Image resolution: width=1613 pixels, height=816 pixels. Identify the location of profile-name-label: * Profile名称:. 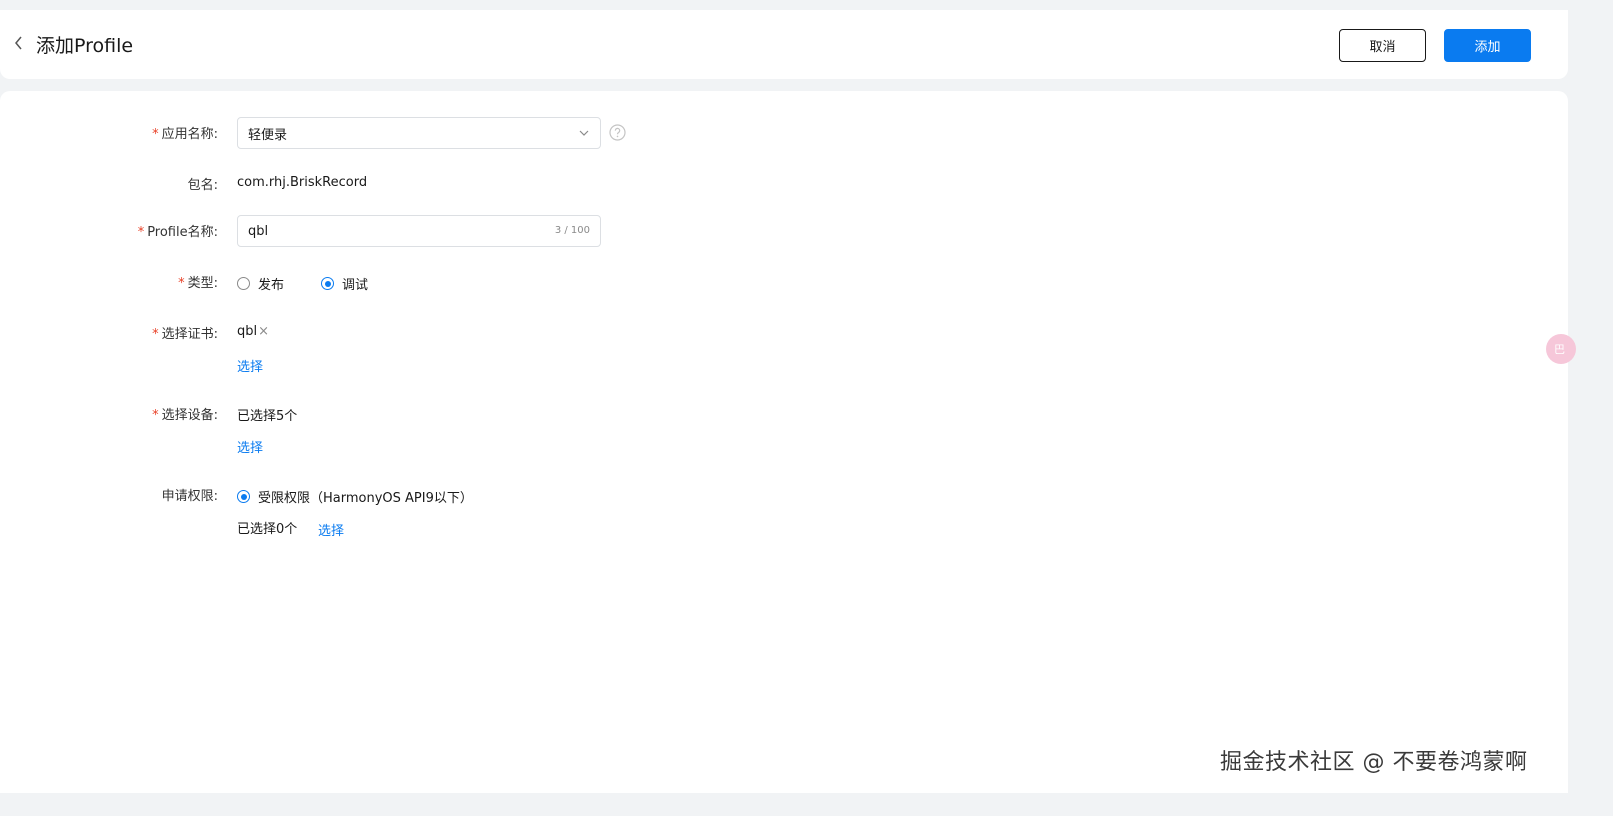
(177, 232).